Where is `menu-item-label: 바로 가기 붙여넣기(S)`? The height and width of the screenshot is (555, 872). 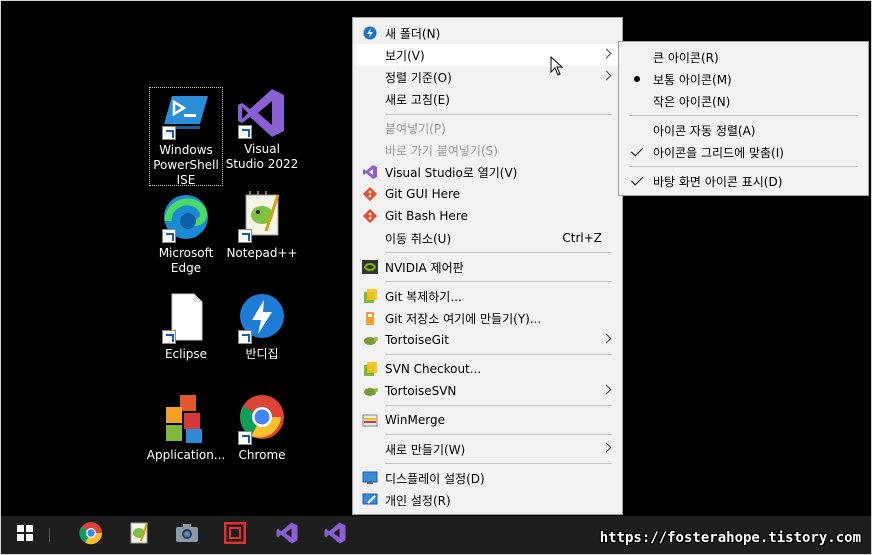 menu-item-label: 바로 가기 붙여넣기(S) is located at coordinates (441, 150).